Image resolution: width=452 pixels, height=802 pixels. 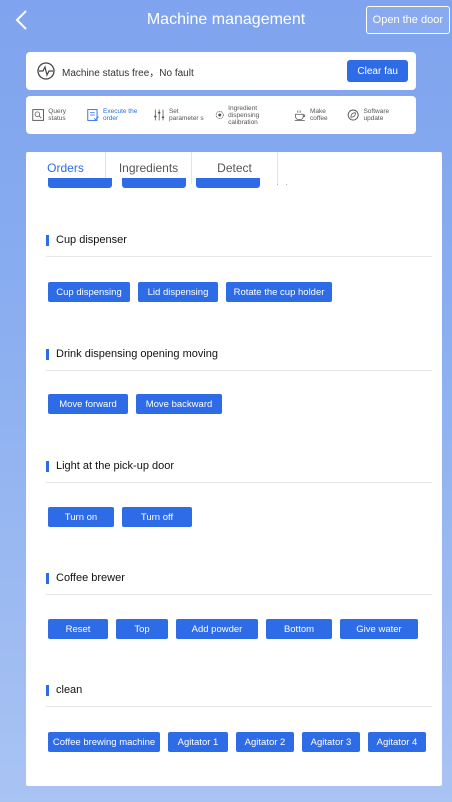 I want to click on query-icon, so click(x=38, y=115).